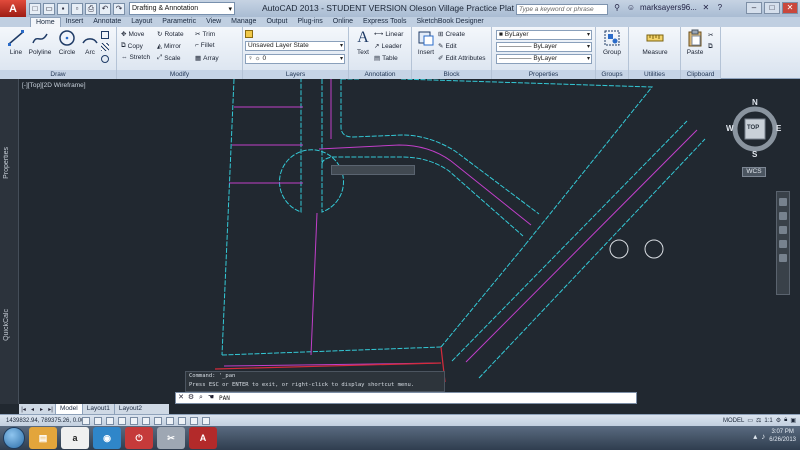 Image resolution: width=800 pixels, height=450 pixels. What do you see at coordinates (783, 216) in the screenshot?
I see `pan-icon` at bounding box center [783, 216].